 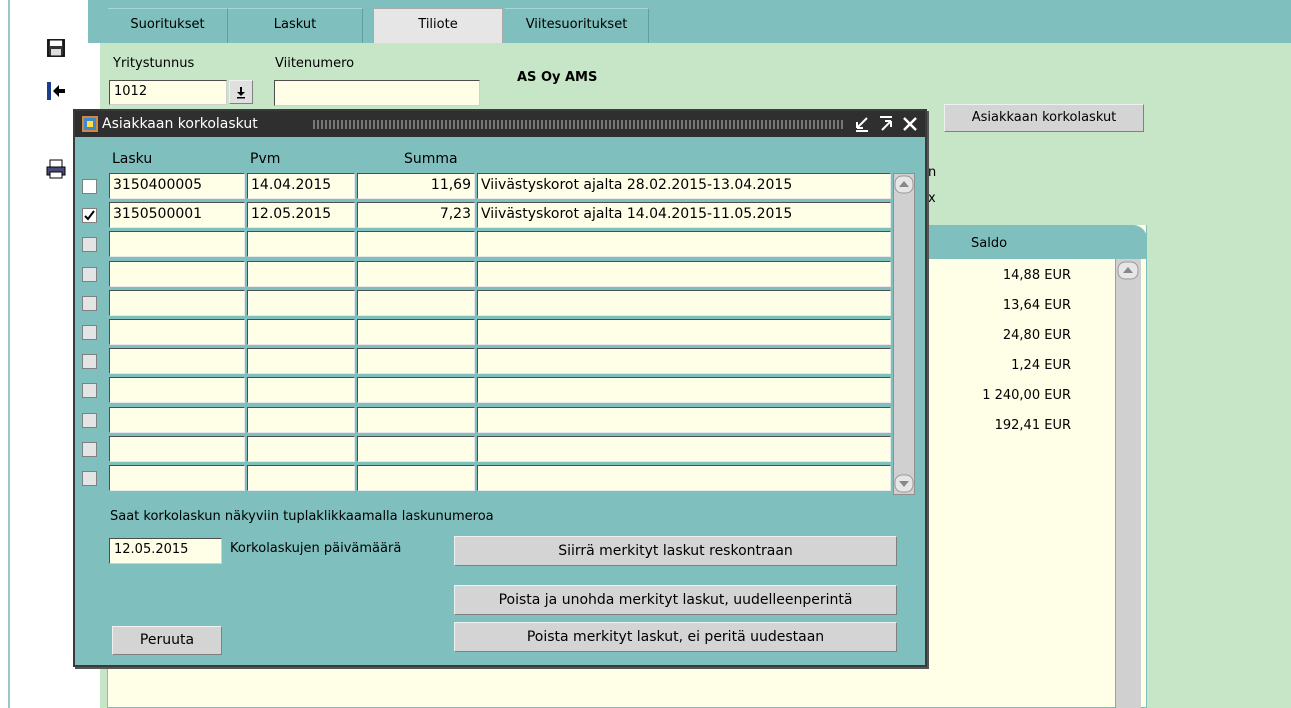 What do you see at coordinates (932, 198) in the screenshot?
I see `partial-label: x` at bounding box center [932, 198].